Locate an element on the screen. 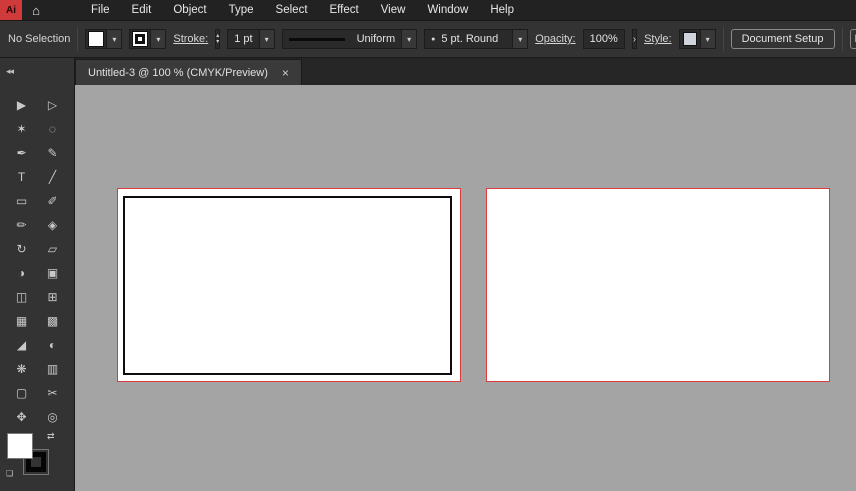 The width and height of the screenshot is (856, 491). gradient-tool: ▩ is located at coordinates (52, 321).